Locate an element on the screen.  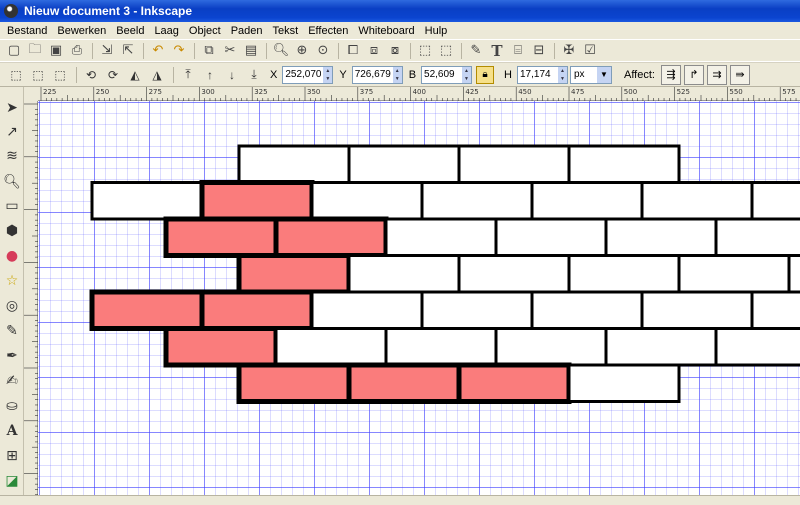
paint-bucket-tool-icon: ⛀ is located at coordinates (12, 406).